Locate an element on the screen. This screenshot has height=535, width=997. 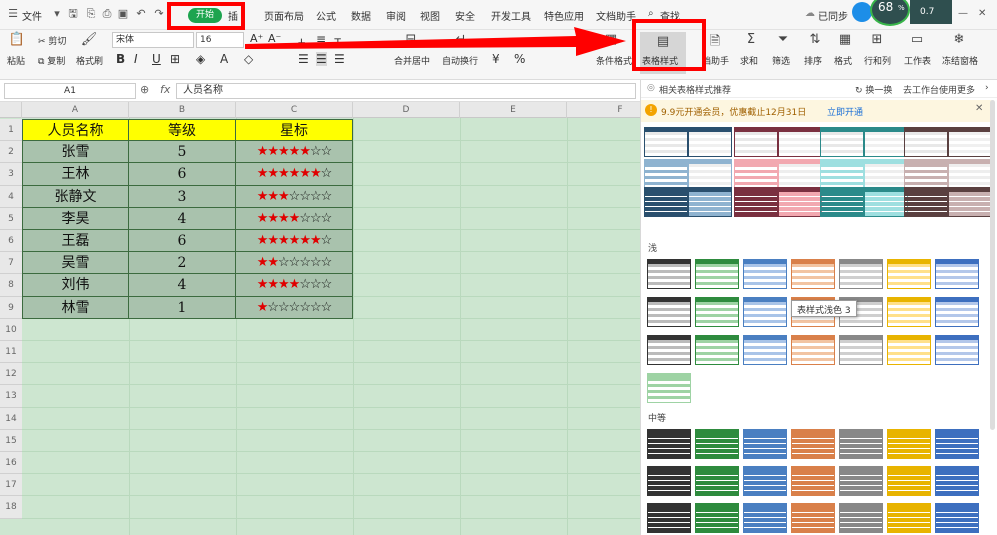
arrow-shape is located at coordinates (435, 41).